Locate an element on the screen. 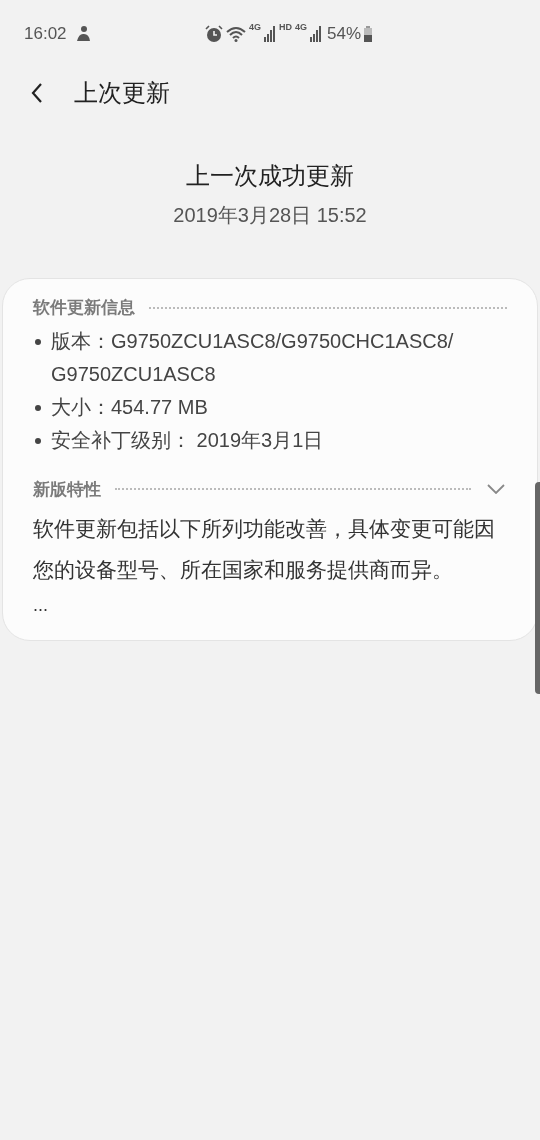  summary-title: 上一次成功更新 is located at coordinates (270, 176).